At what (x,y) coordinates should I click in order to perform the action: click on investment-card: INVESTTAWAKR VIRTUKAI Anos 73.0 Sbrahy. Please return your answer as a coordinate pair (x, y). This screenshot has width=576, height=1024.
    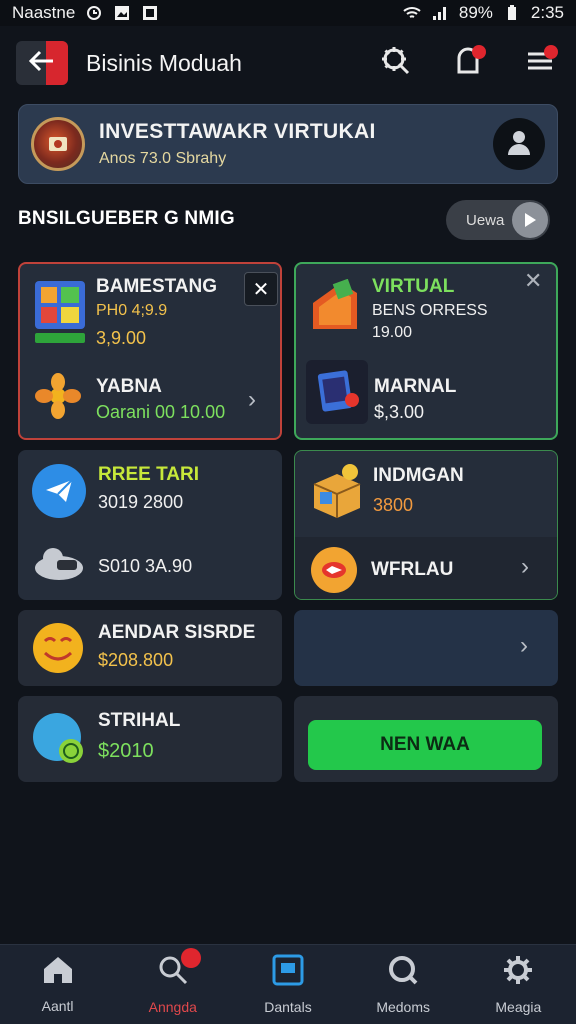
    Looking at the image, I should click on (288, 144).